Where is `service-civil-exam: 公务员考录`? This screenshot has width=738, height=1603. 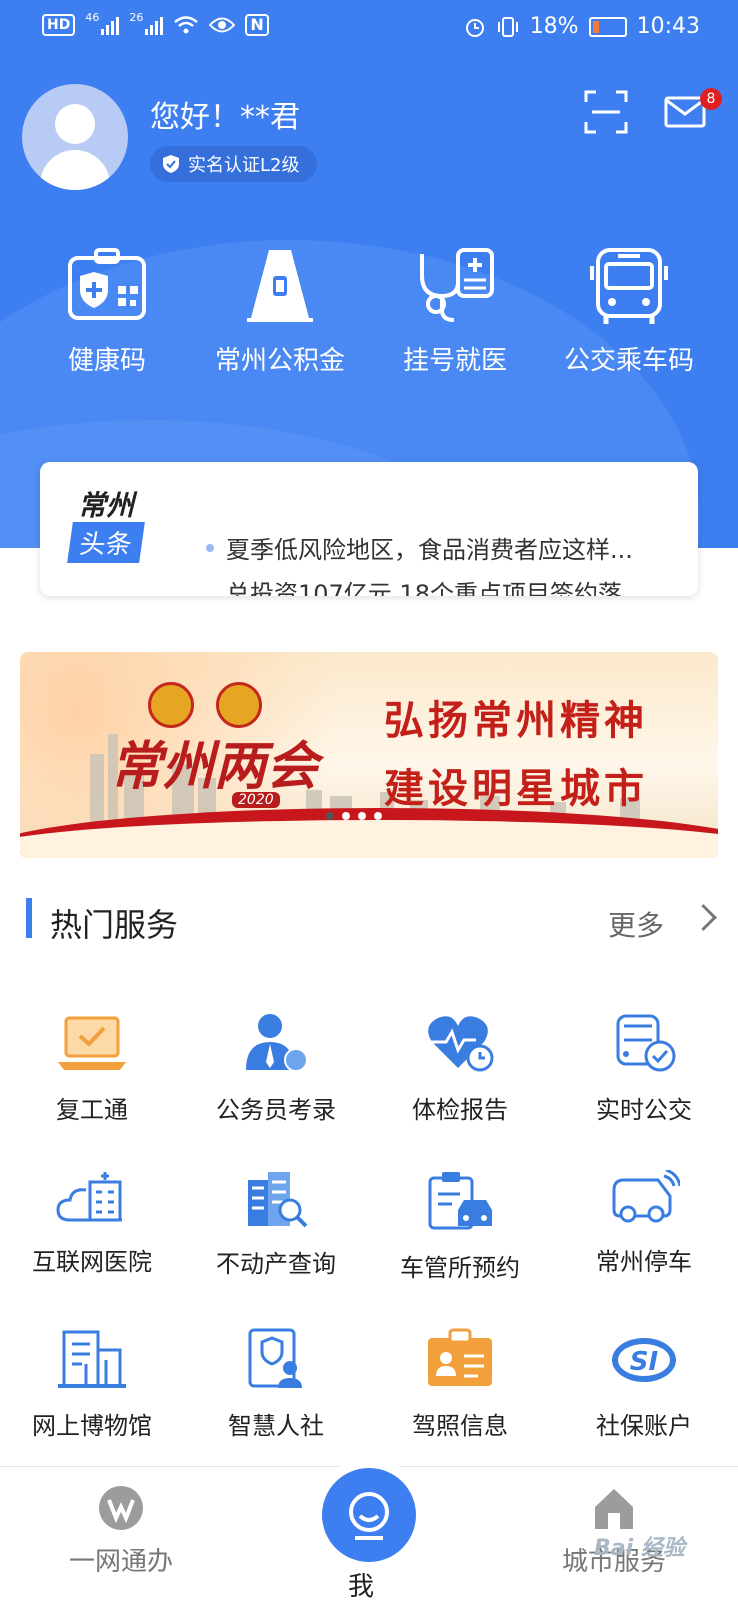
service-civil-exam: 公务员考录 is located at coordinates (276, 1068).